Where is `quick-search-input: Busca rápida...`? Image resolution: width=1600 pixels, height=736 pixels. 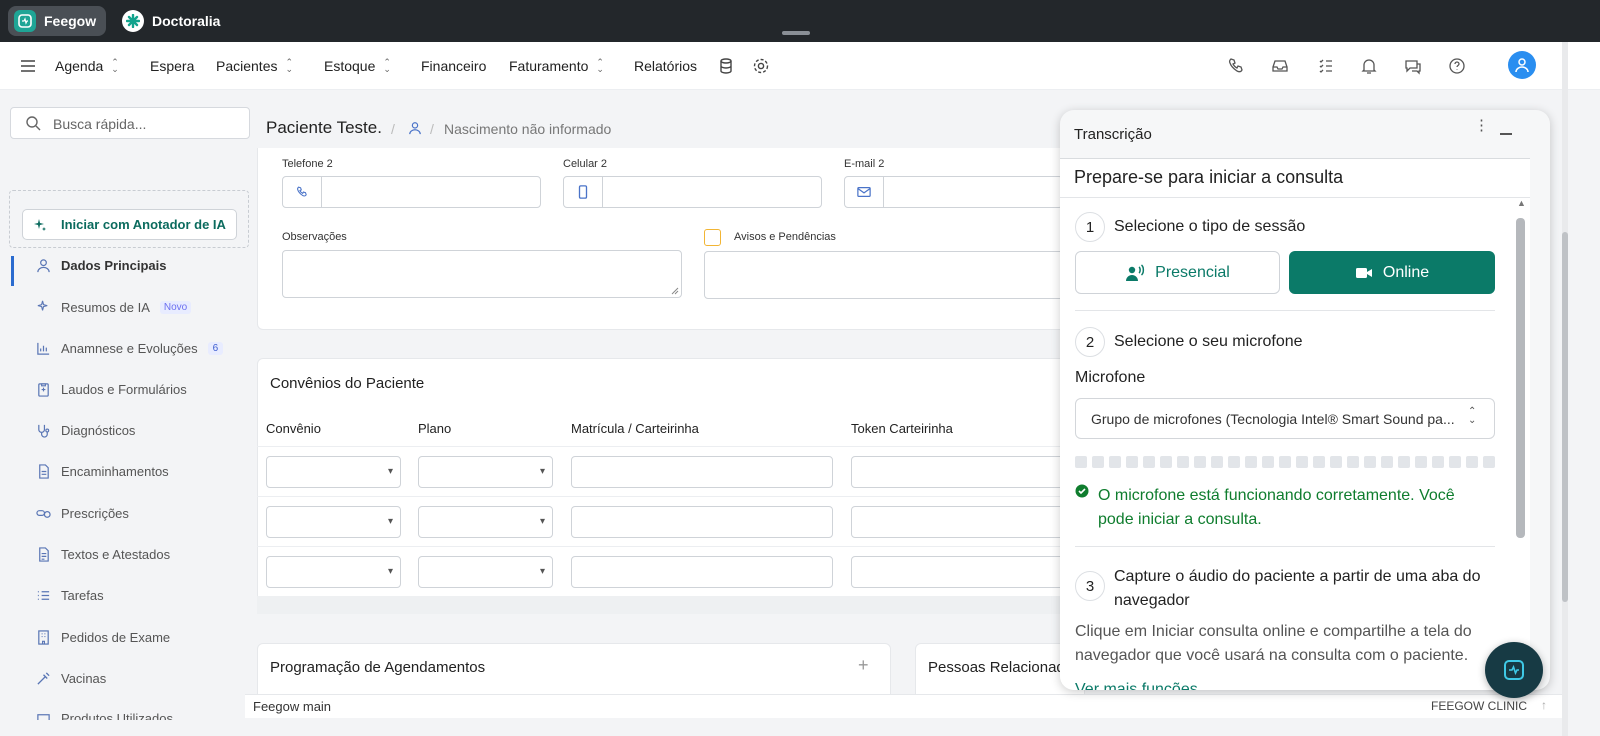 quick-search-input: Busca rápida... is located at coordinates (130, 123).